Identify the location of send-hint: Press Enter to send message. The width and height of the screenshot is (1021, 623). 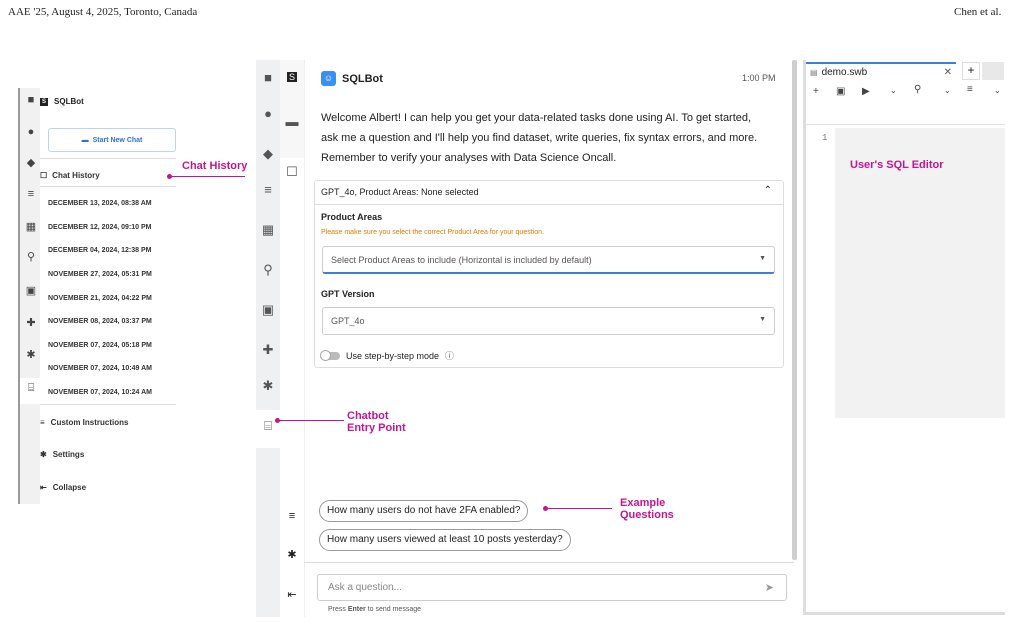
(375, 609).